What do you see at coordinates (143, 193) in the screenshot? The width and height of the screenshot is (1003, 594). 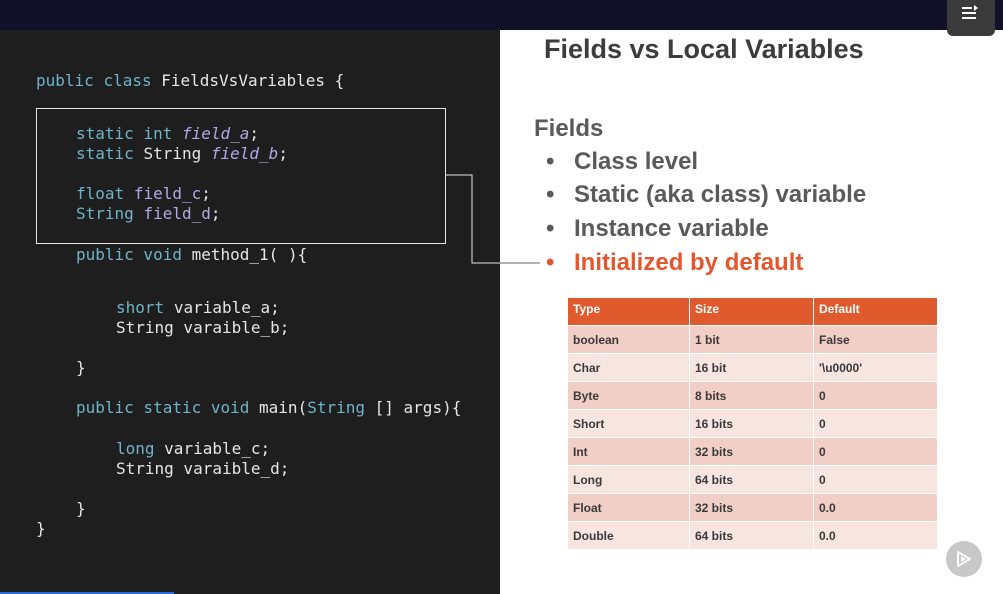 I see `code-line-field-c: float field_c;` at bounding box center [143, 193].